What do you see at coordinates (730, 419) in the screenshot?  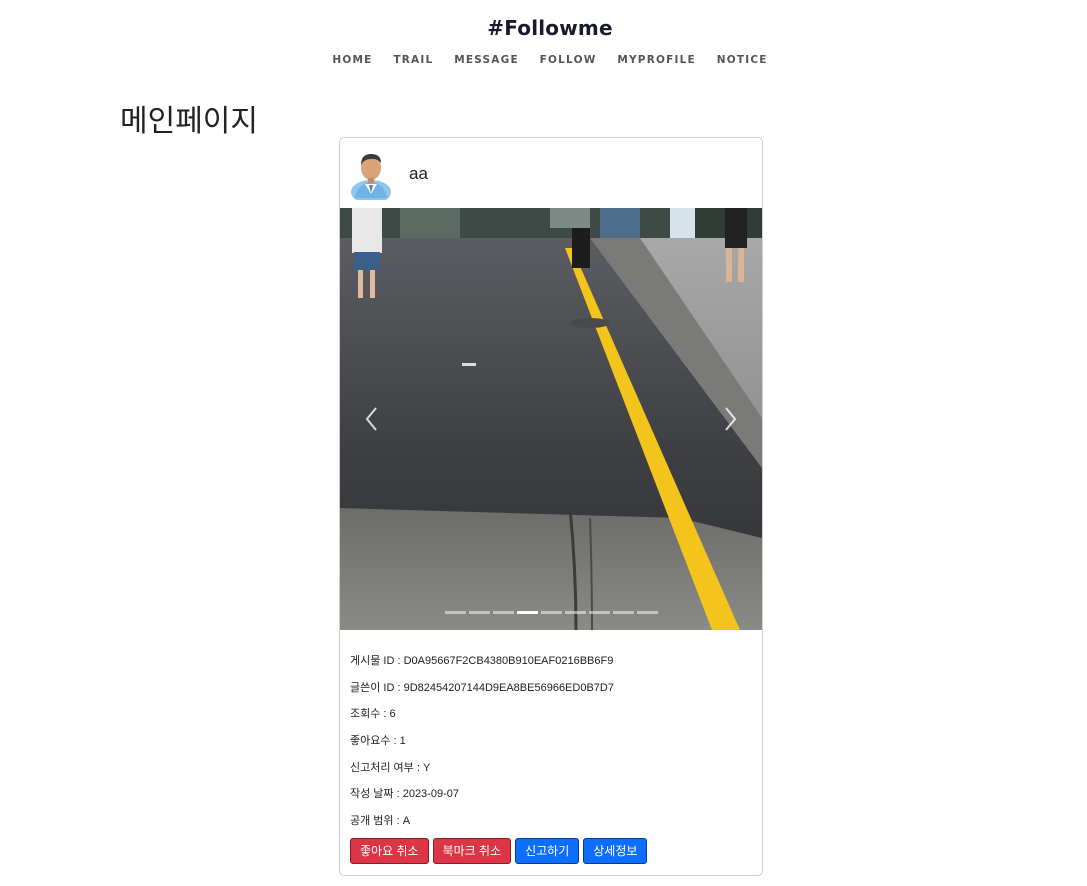 I see `carousel-next-icon` at bounding box center [730, 419].